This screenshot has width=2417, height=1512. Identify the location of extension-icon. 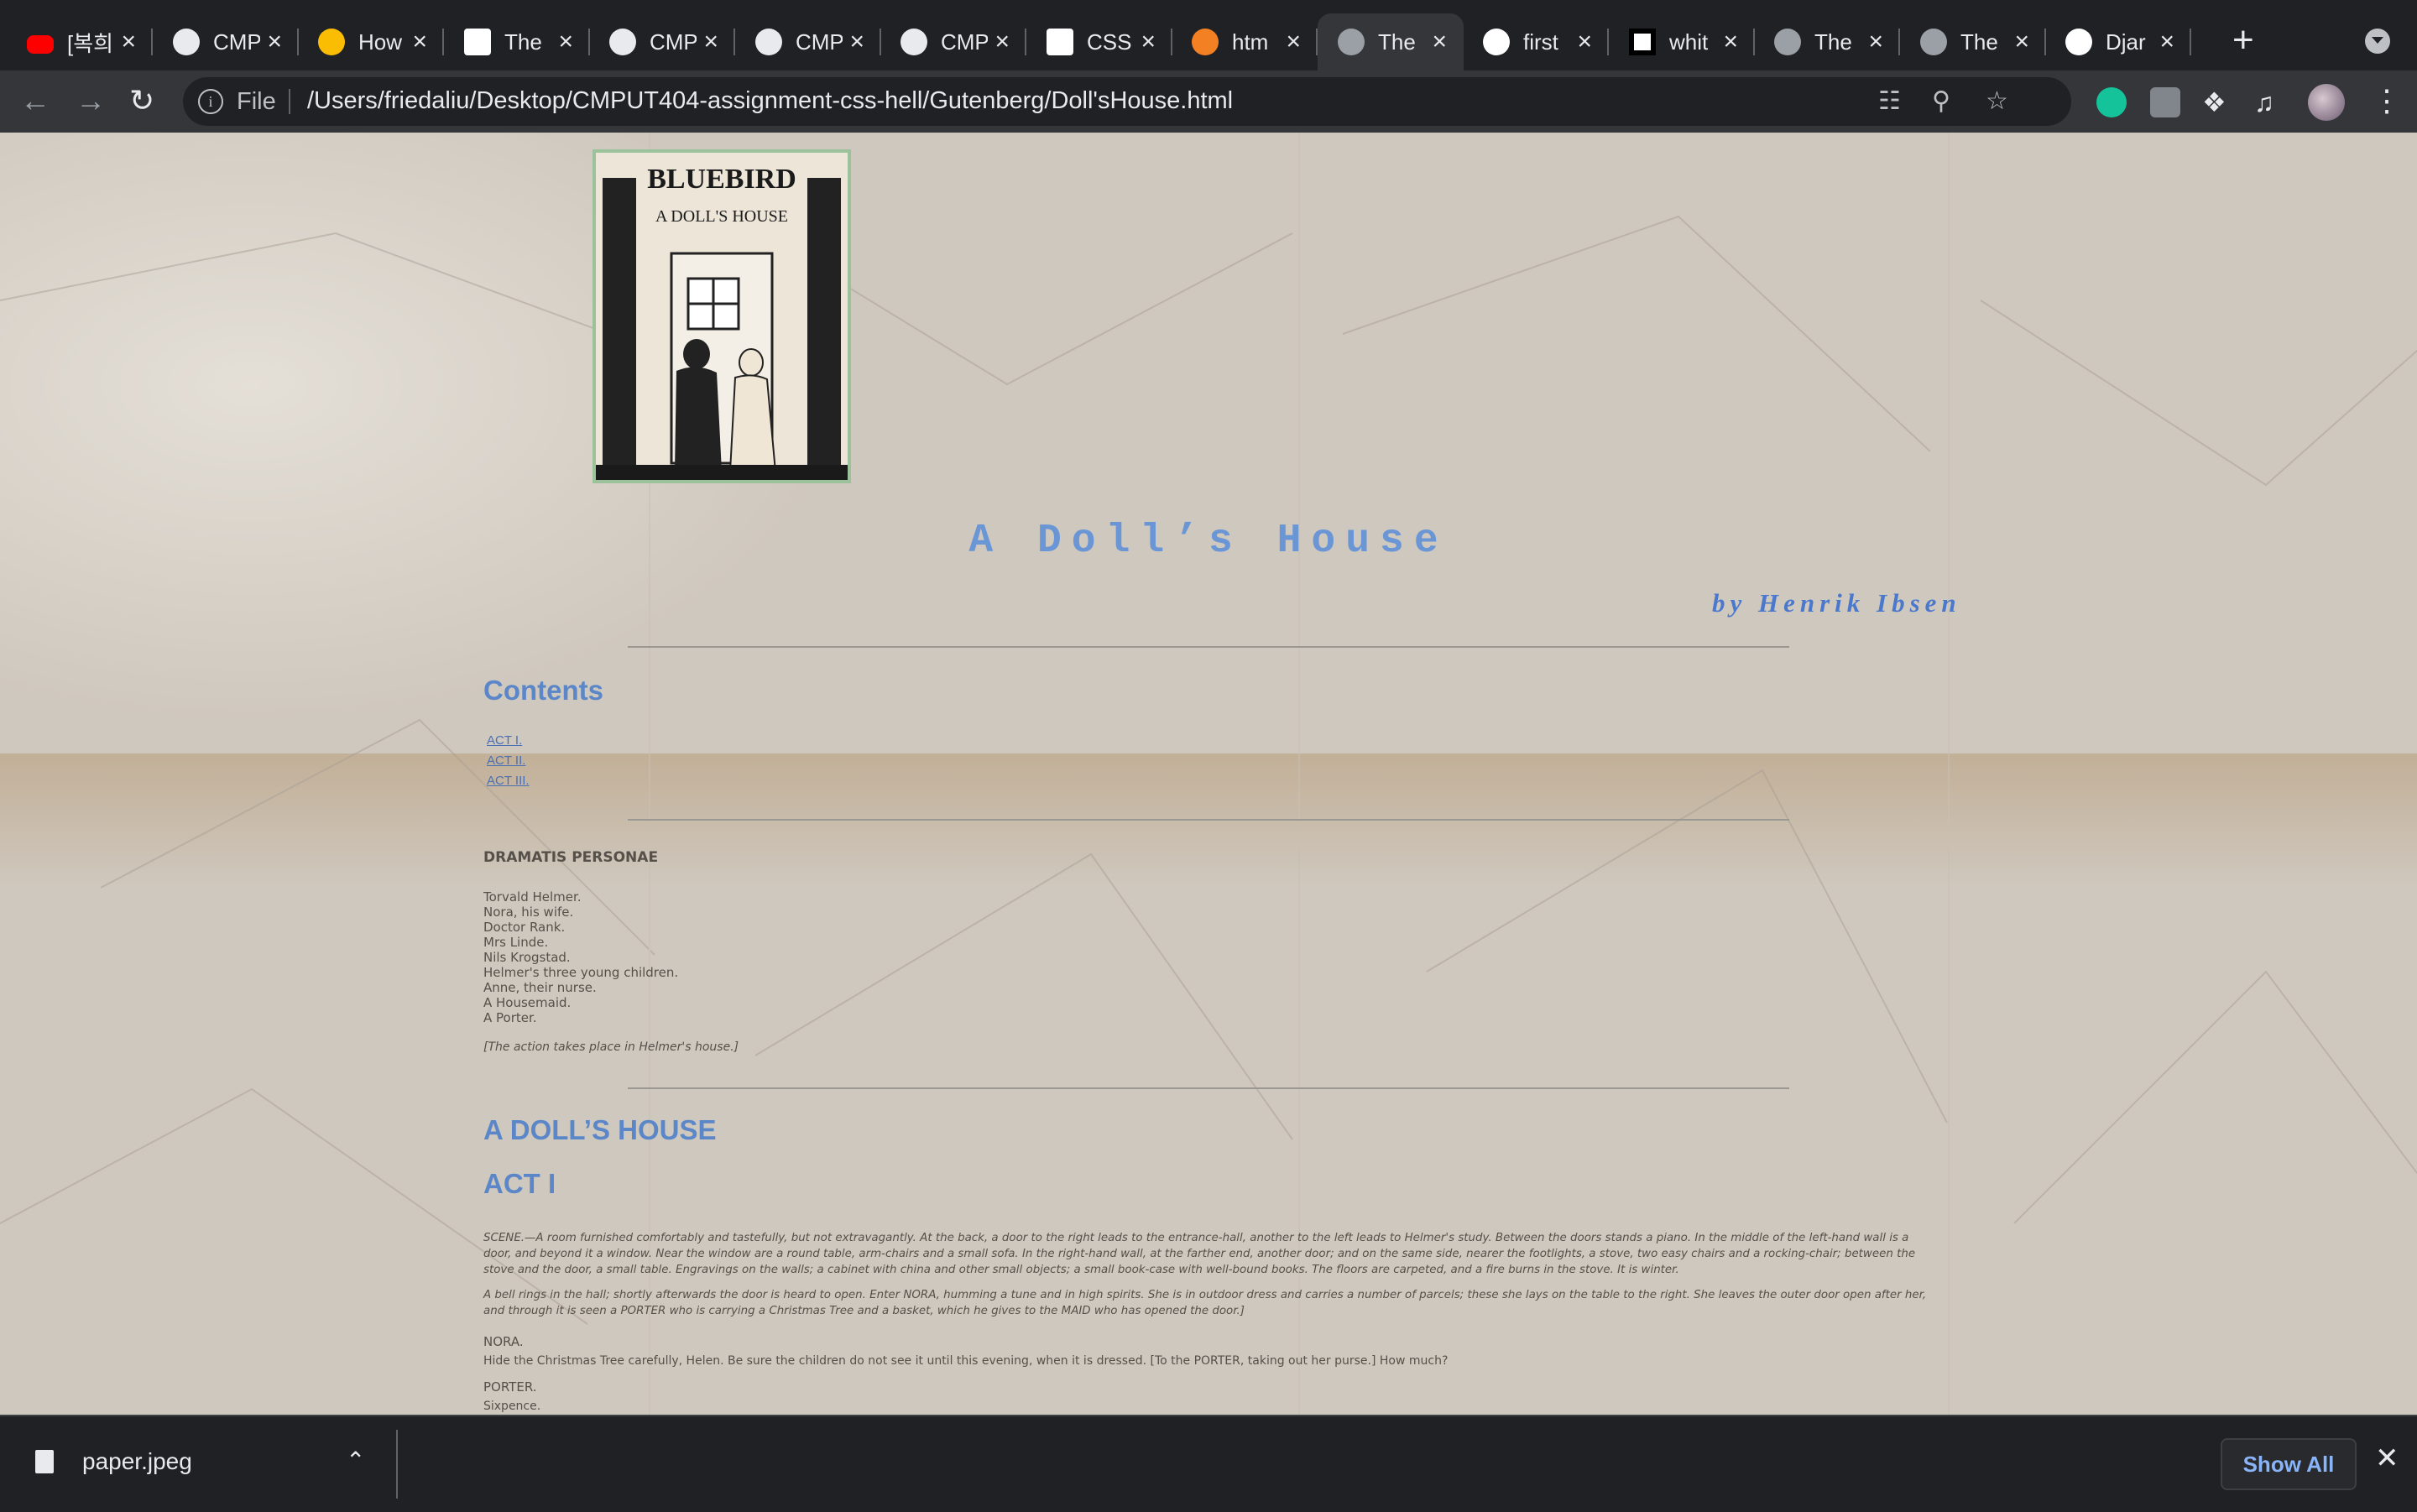
(2165, 102).